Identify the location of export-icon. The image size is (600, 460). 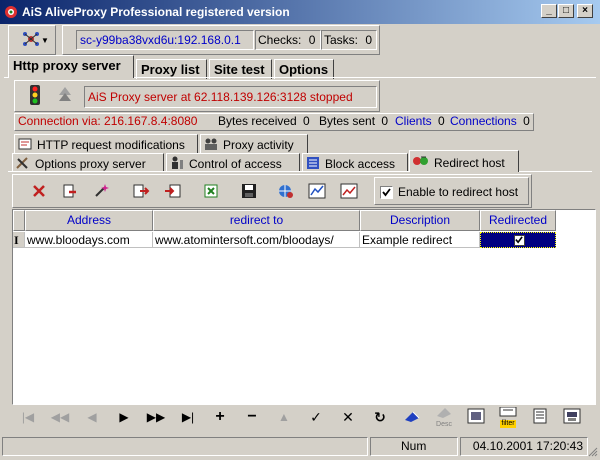
(141, 192).